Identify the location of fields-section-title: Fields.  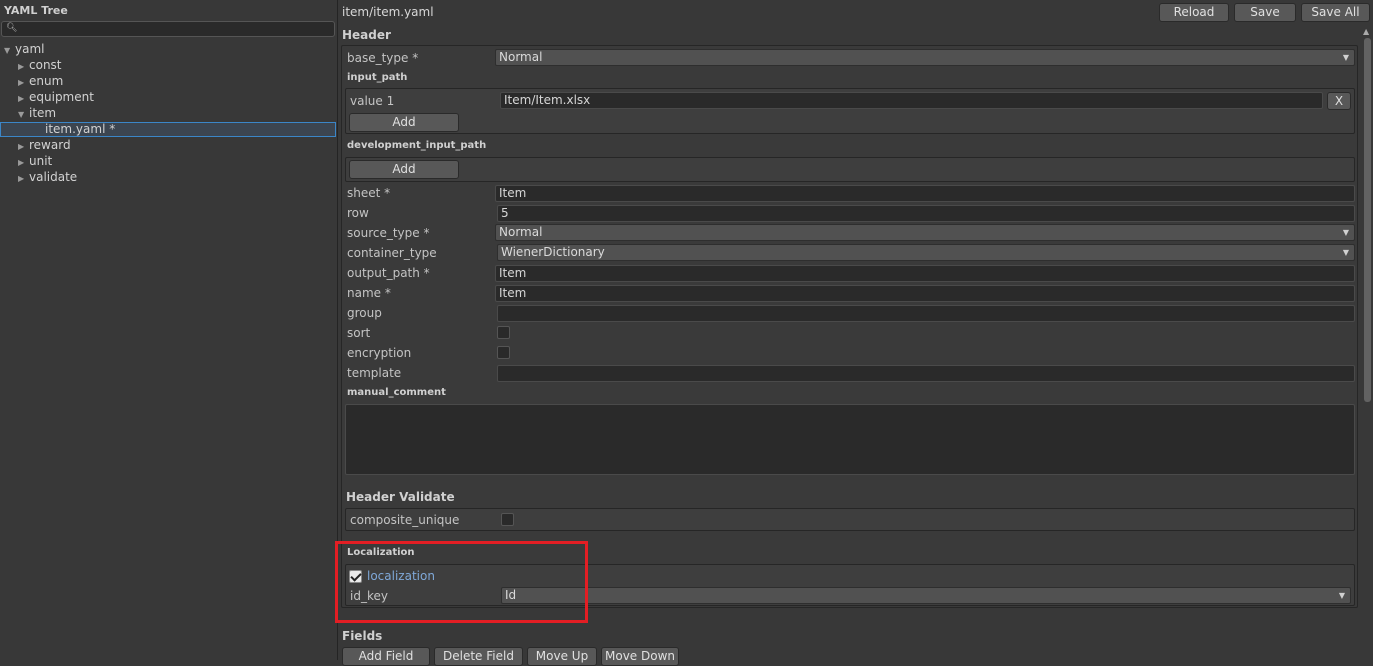
(362, 636).